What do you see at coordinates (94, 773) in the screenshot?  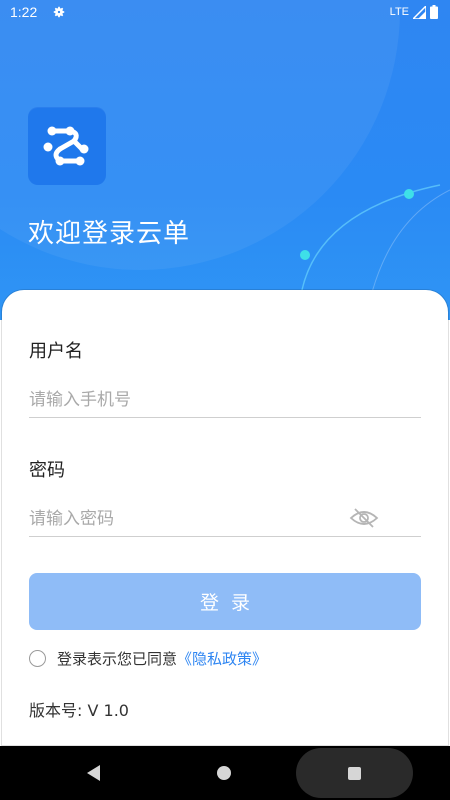 I see `back-icon` at bounding box center [94, 773].